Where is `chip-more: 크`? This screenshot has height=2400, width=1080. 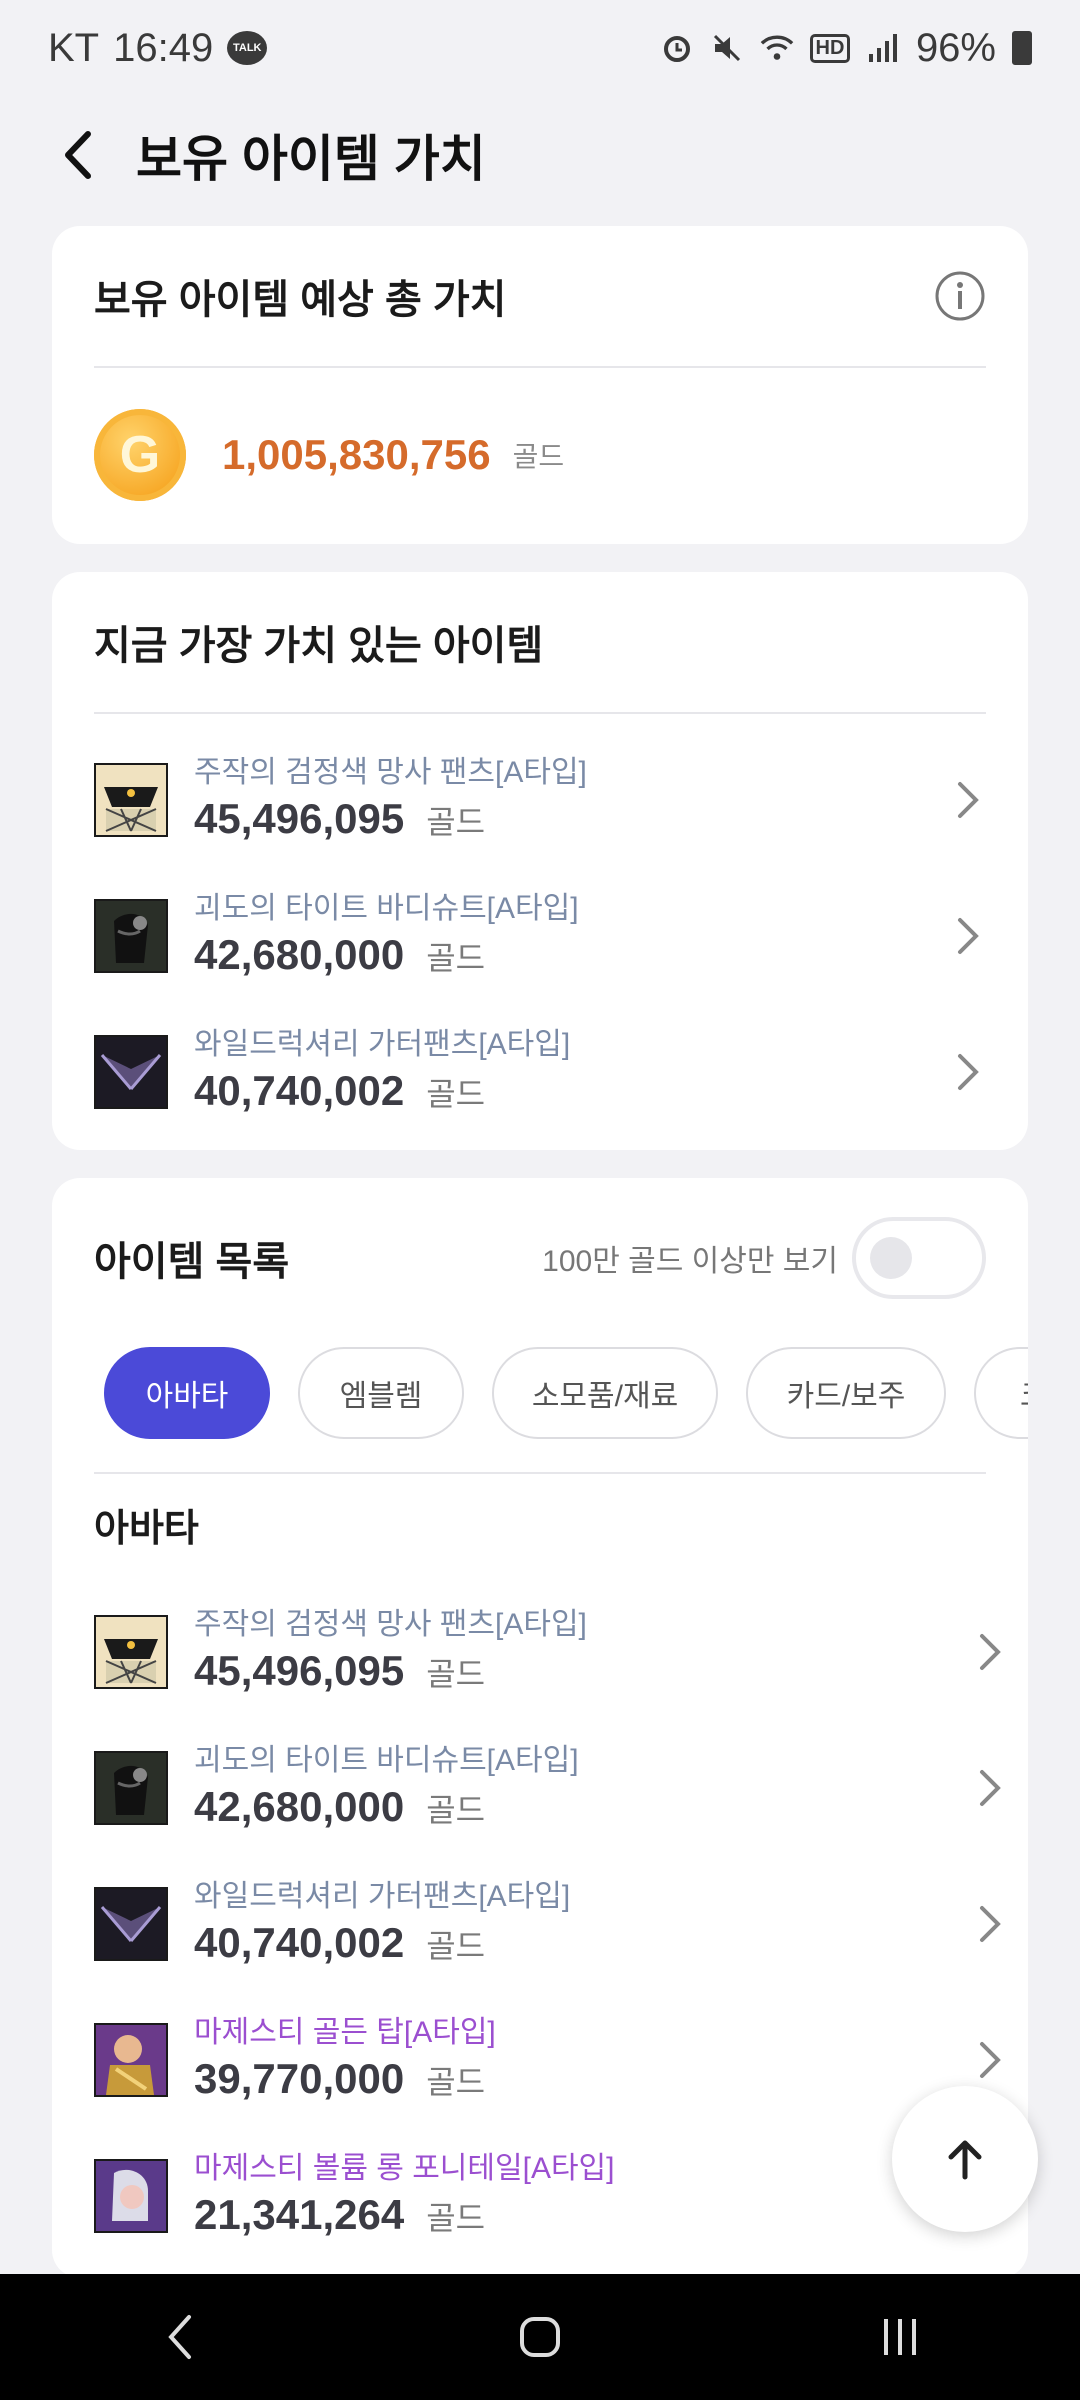
chip-more: 크 is located at coordinates (1001, 1393).